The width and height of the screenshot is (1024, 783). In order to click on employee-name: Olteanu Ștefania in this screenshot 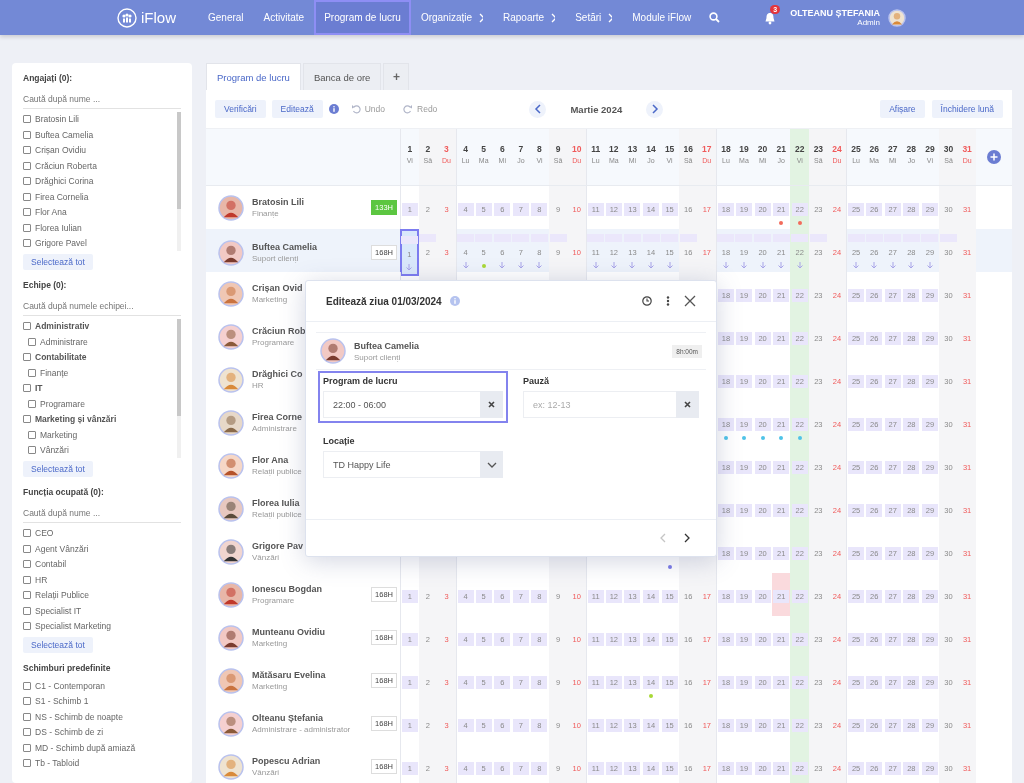, I will do `click(287, 718)`.